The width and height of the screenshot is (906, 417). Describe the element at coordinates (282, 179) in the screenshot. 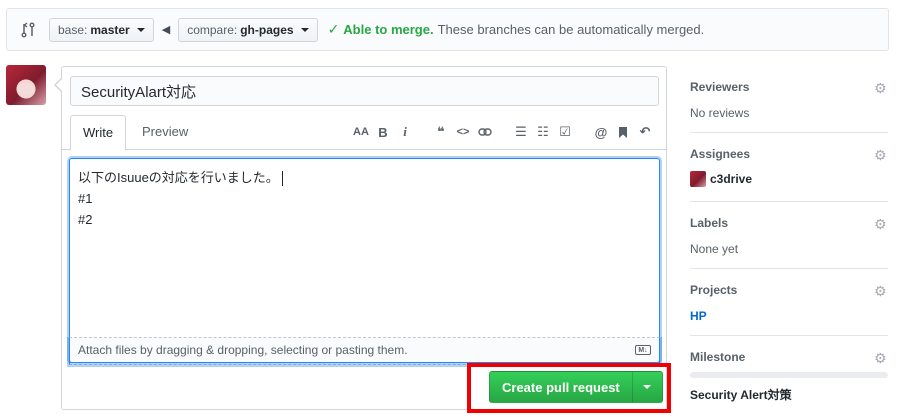

I see `text-cursor` at that location.